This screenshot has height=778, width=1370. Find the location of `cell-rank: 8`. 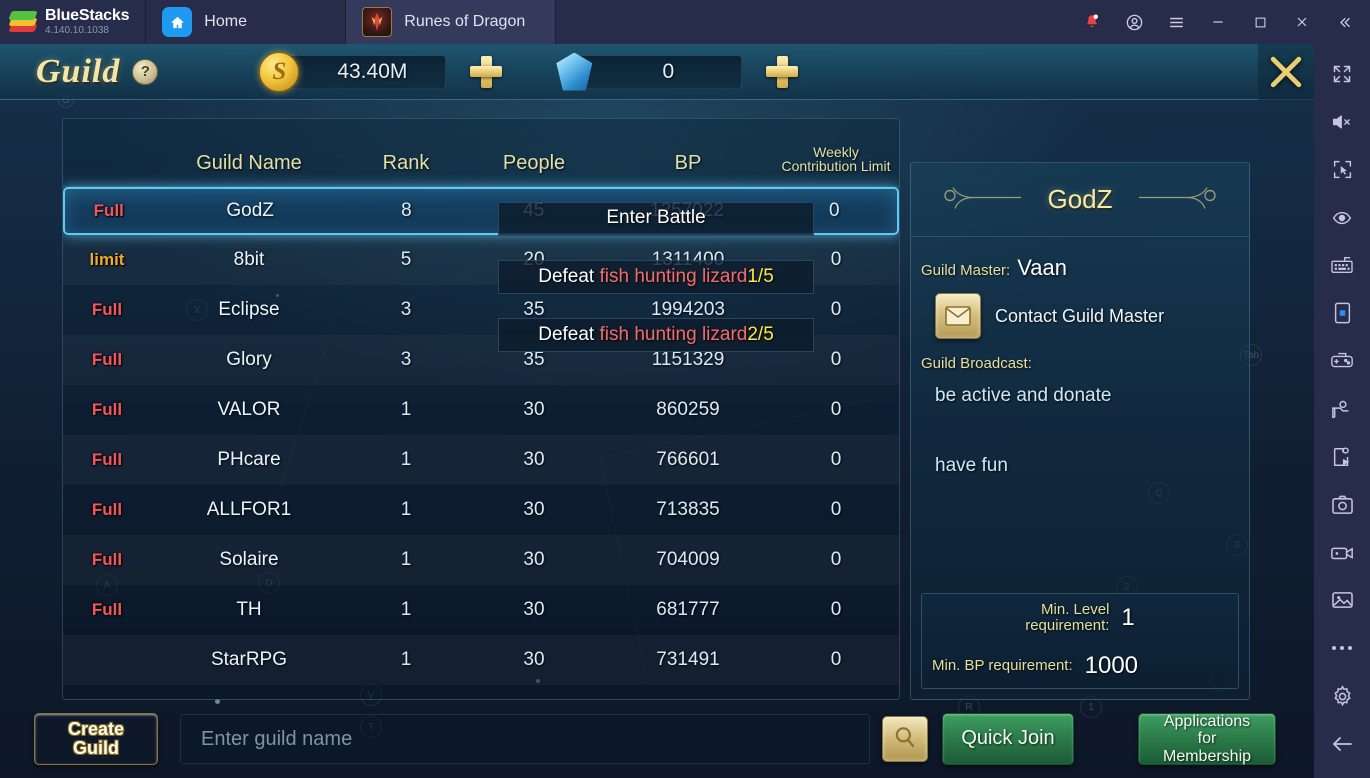

cell-rank: 8 is located at coordinates (406, 210).